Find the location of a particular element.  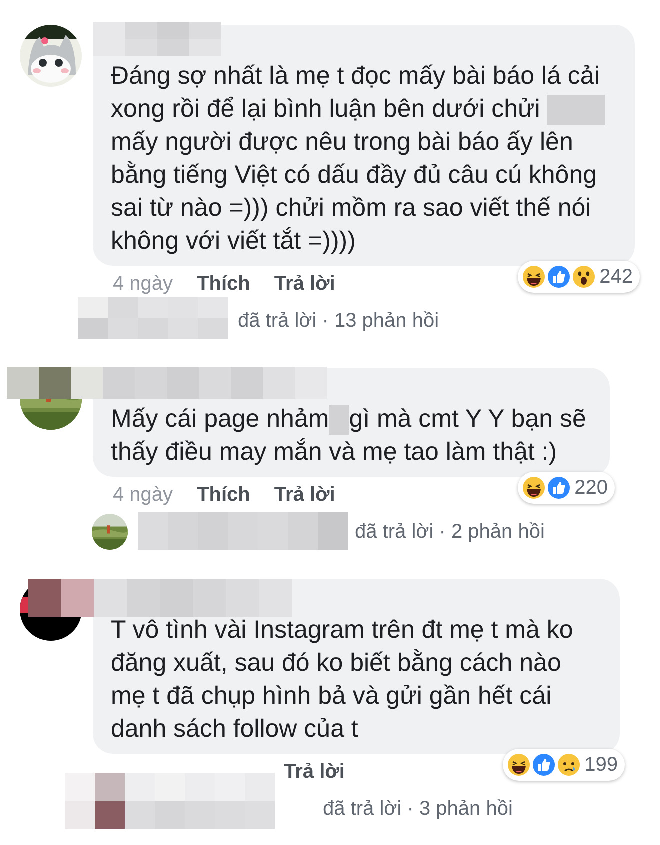

reaction-summary: 199 is located at coordinates (563, 765).